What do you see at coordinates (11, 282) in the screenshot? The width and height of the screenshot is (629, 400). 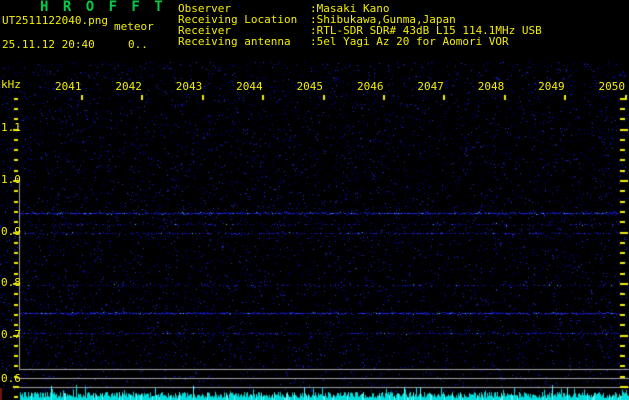 I see `freq-tick-label: 0.8` at bounding box center [11, 282].